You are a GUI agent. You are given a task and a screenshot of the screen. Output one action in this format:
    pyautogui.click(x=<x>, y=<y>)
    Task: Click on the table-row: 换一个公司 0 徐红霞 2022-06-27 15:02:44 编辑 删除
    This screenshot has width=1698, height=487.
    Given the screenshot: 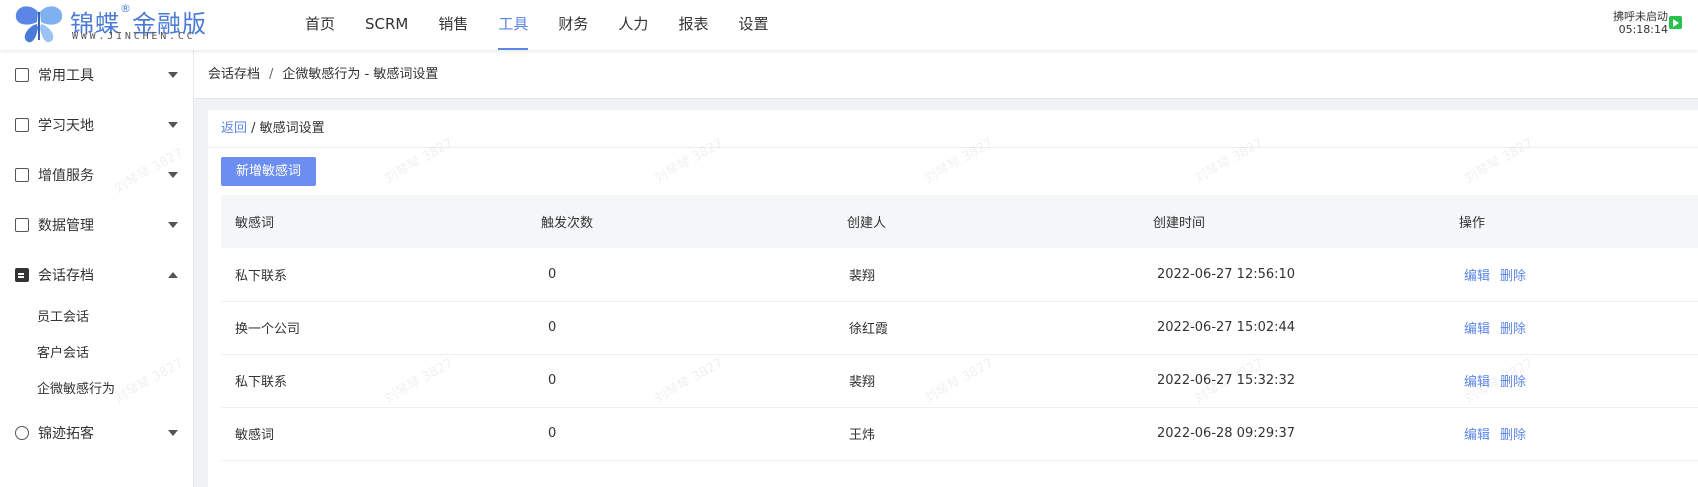 What is the action you would take?
    pyautogui.click(x=959, y=328)
    